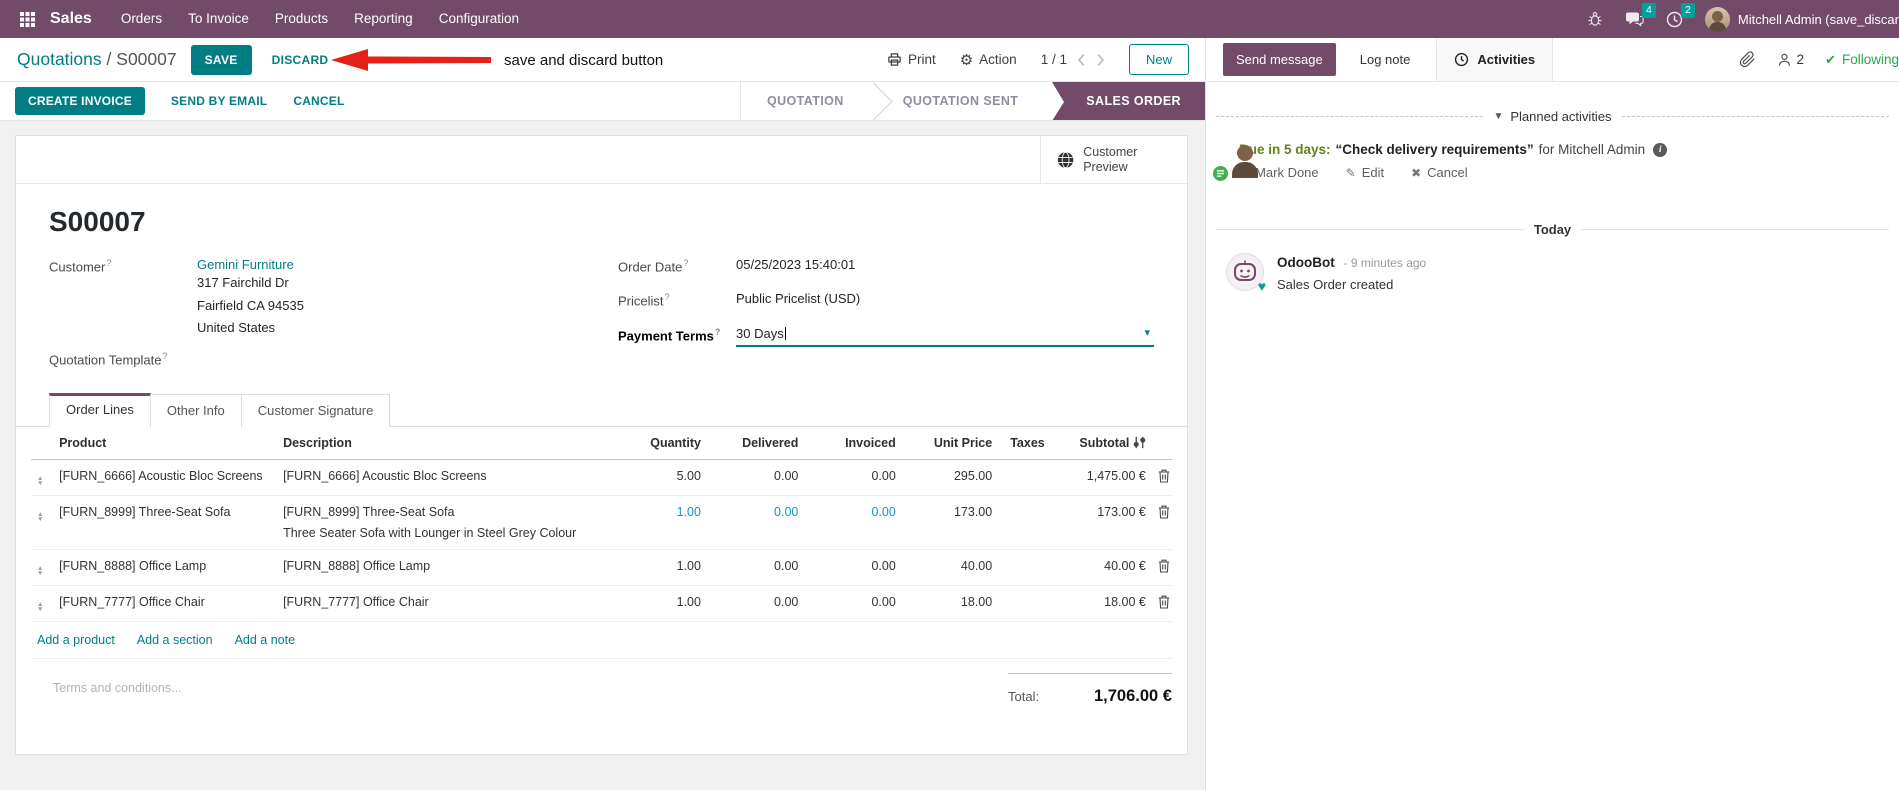  What do you see at coordinates (785, 333) in the screenshot?
I see `text-cursor` at bounding box center [785, 333].